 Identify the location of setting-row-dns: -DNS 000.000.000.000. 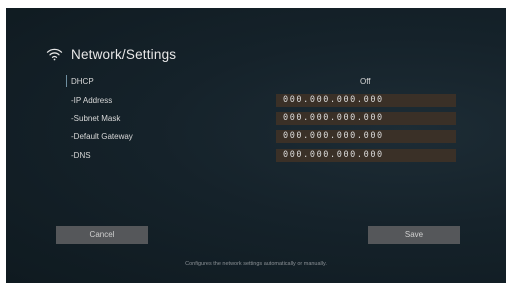
(266, 155).